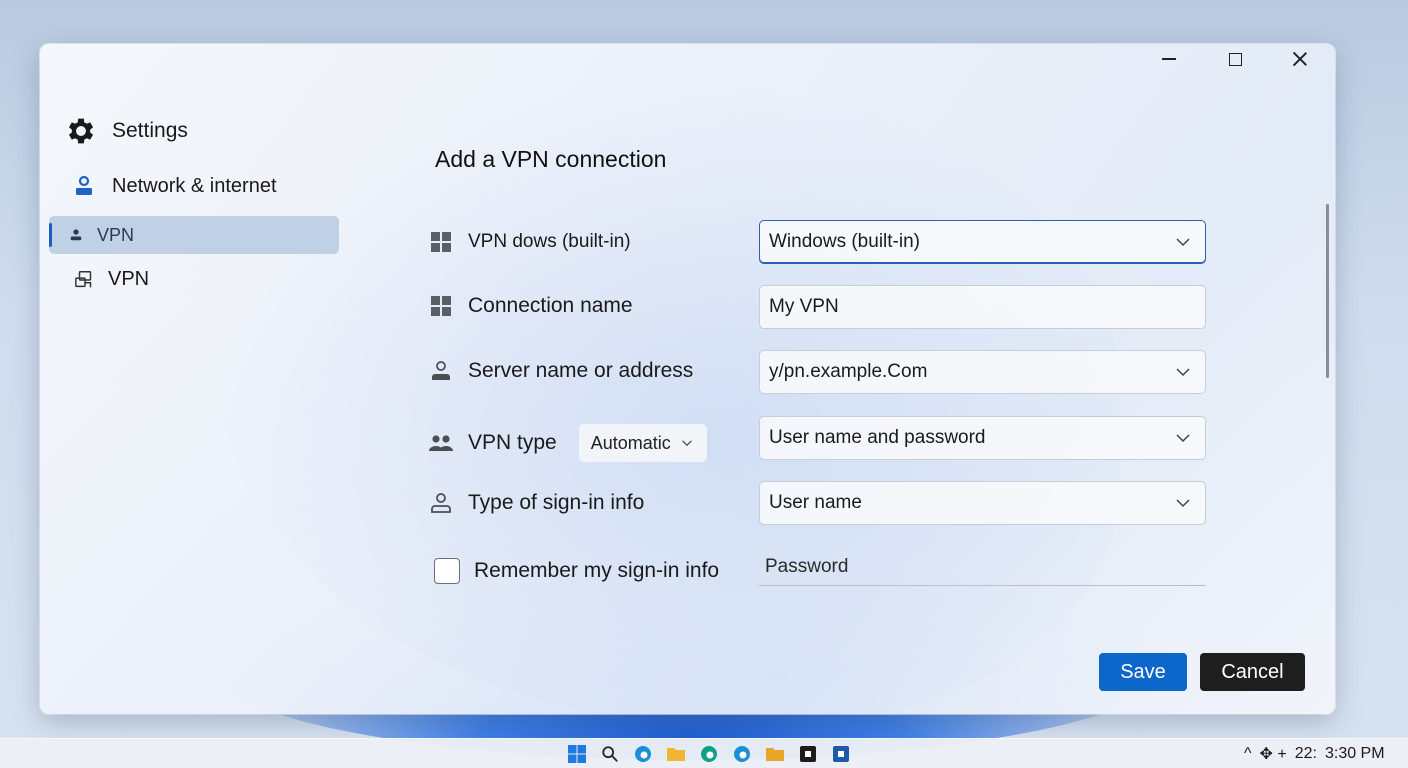 The image size is (1408, 768). Describe the element at coordinates (815, 502) in the screenshot. I see `dropdown-value: User name` at that location.